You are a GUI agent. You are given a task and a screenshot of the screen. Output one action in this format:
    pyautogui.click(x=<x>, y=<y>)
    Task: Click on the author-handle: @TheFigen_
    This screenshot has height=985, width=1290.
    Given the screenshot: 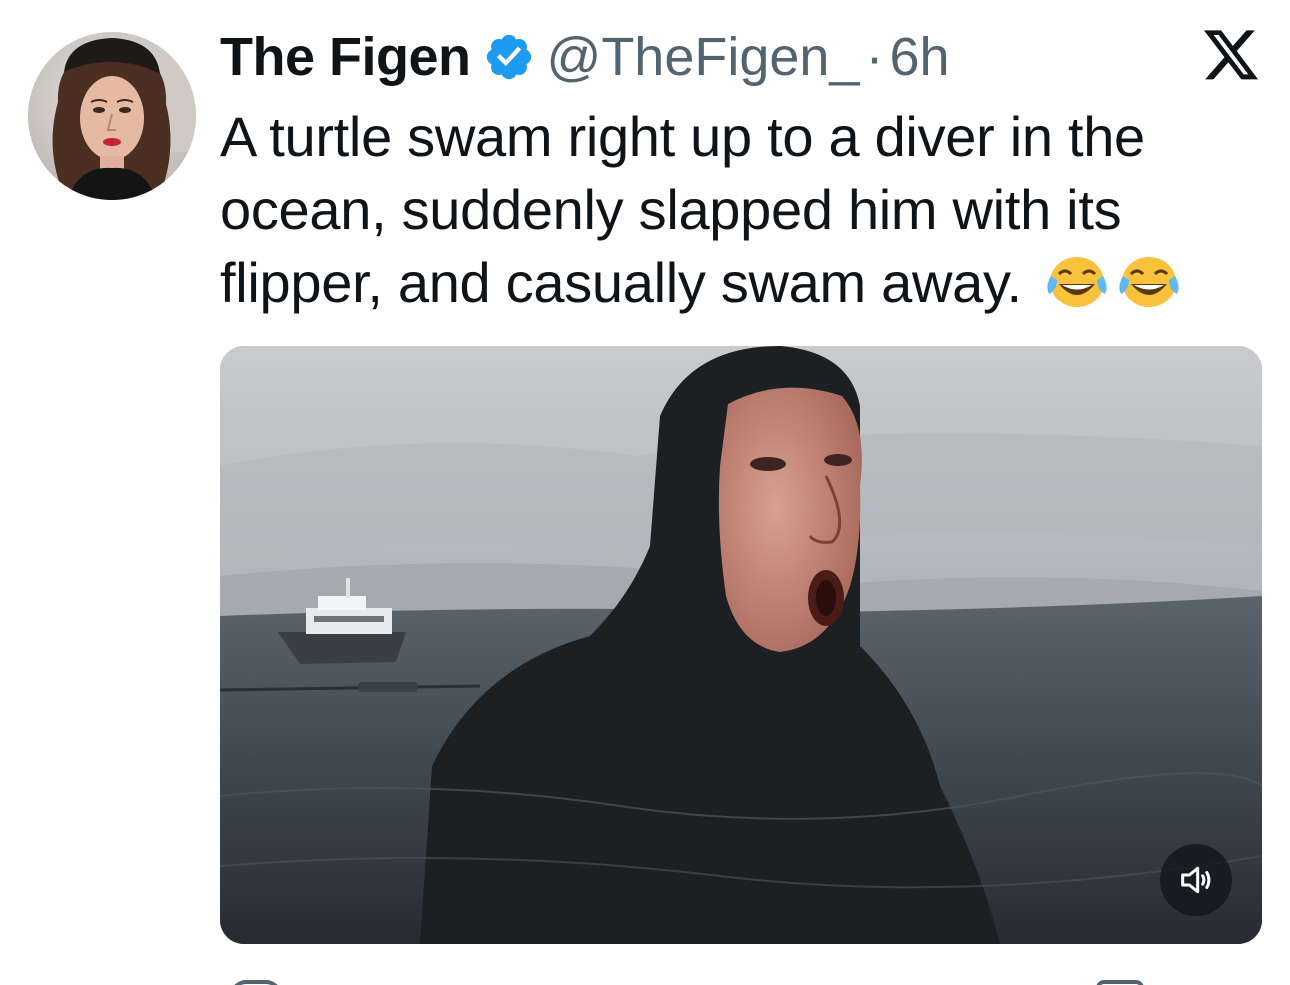 What is the action you would take?
    pyautogui.click(x=703, y=57)
    